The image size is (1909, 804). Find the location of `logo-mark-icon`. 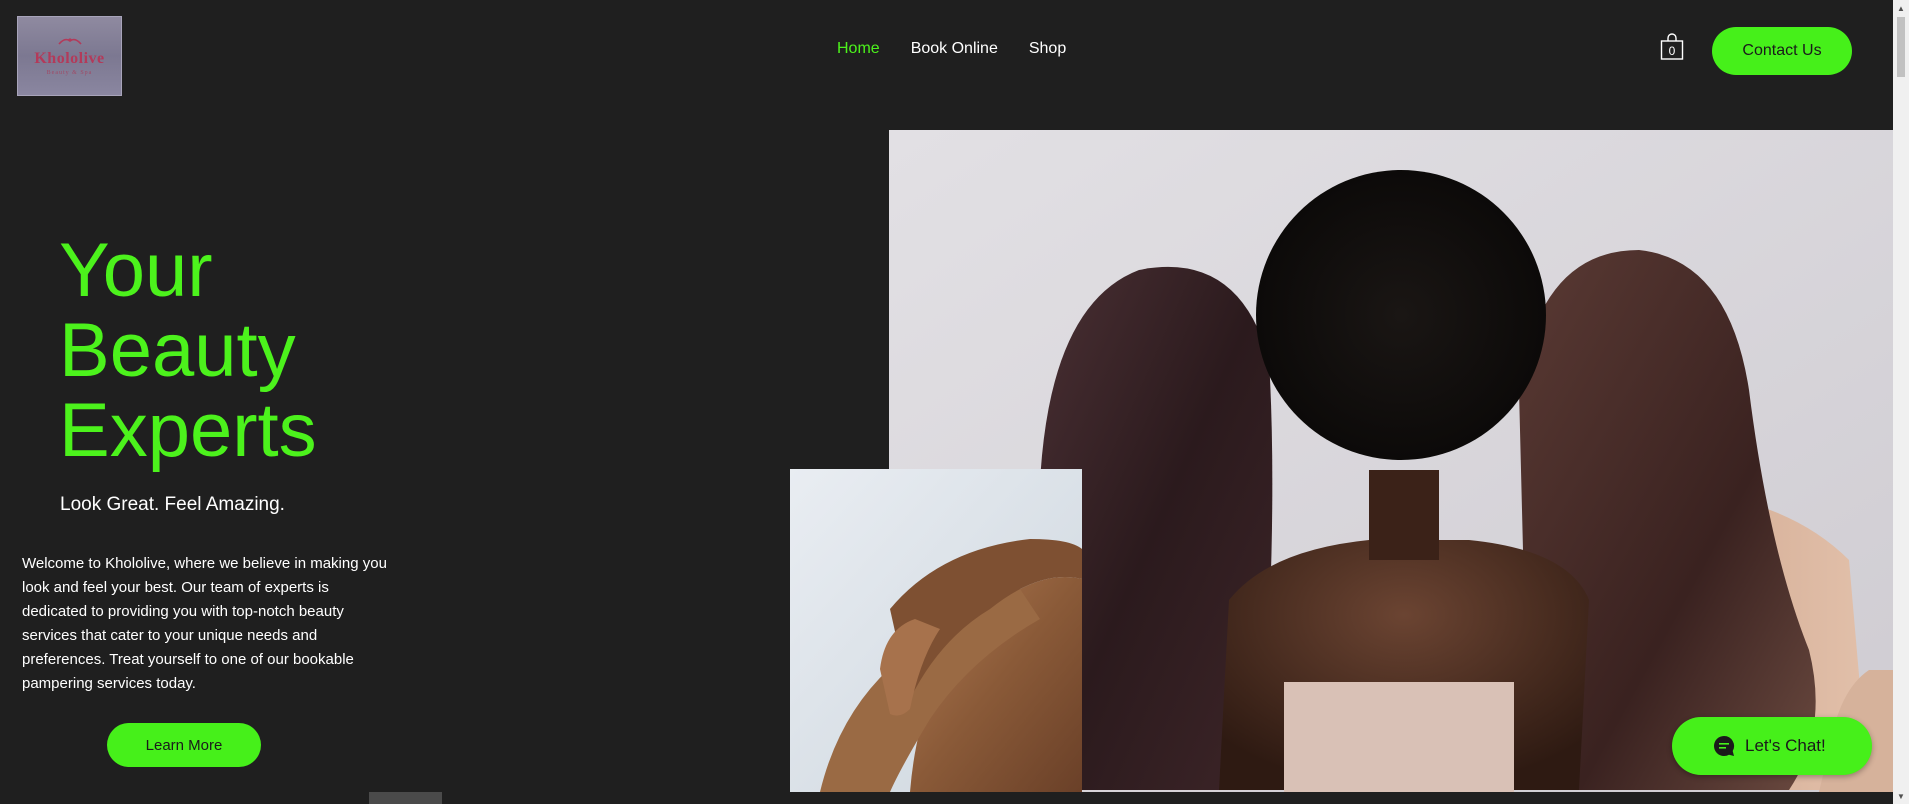

logo-mark-icon is located at coordinates (69, 41).